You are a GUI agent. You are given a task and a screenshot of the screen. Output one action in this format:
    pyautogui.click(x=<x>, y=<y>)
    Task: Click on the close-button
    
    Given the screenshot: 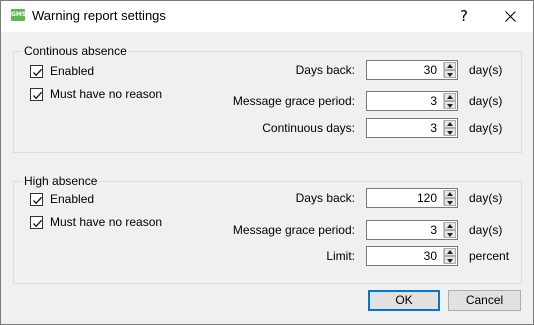 What is the action you would take?
    pyautogui.click(x=510, y=16)
    